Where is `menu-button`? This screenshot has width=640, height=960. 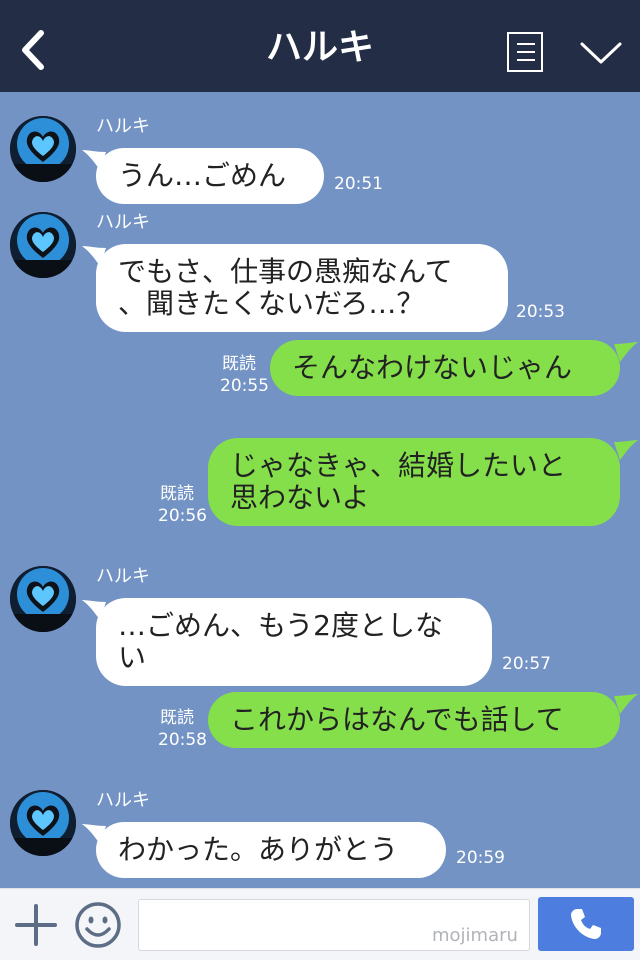 menu-button is located at coordinates (525, 52).